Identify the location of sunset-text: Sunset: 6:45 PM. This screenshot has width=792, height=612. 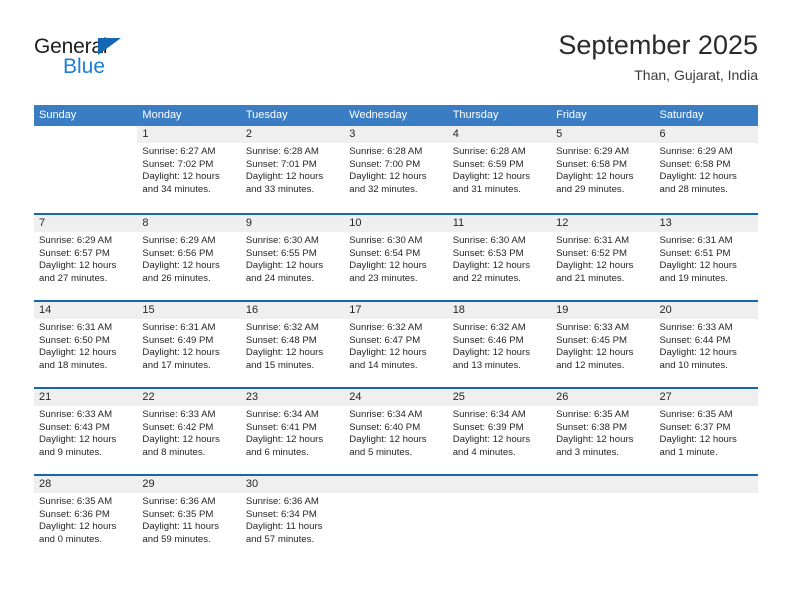
(592, 340).